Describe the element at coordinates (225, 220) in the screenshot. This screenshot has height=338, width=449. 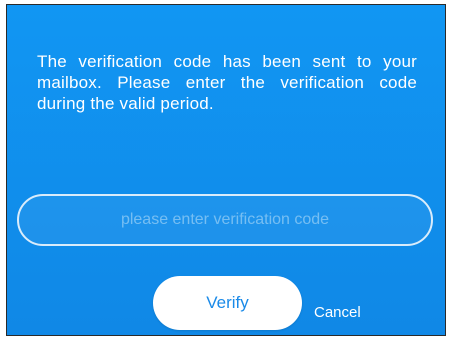
I see `verification-code-input` at that location.